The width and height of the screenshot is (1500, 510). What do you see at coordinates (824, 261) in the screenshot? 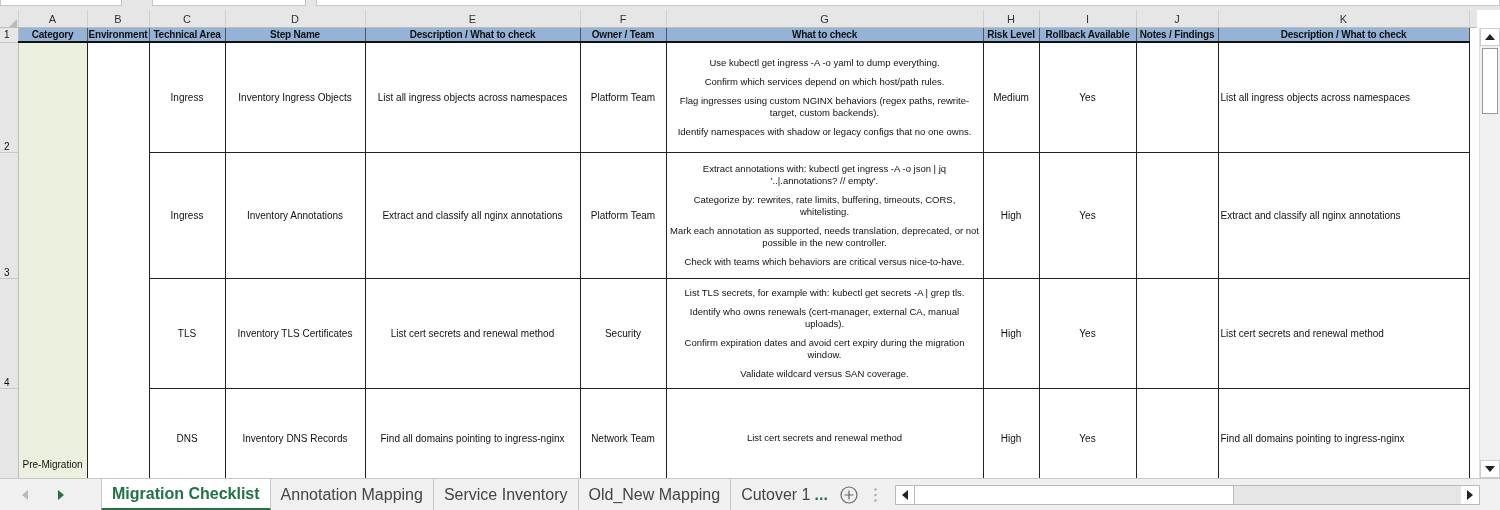
I see `check-text: Check with teams which behaviors are critical versus nice-to-have.` at bounding box center [824, 261].